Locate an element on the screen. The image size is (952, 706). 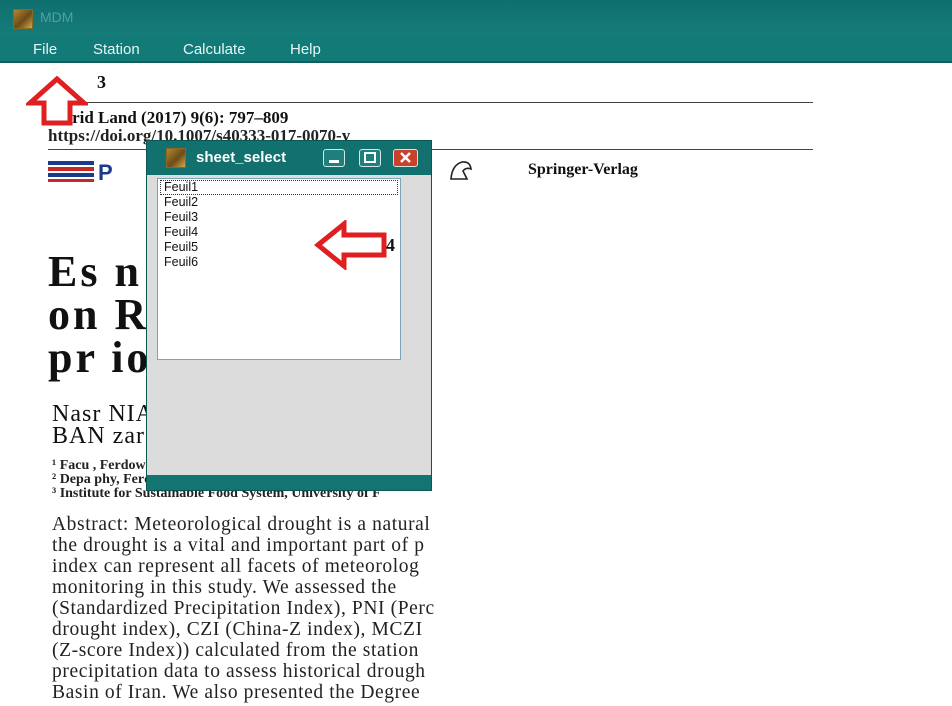
publisher-name: Springer-Verlag is located at coordinates (583, 169).